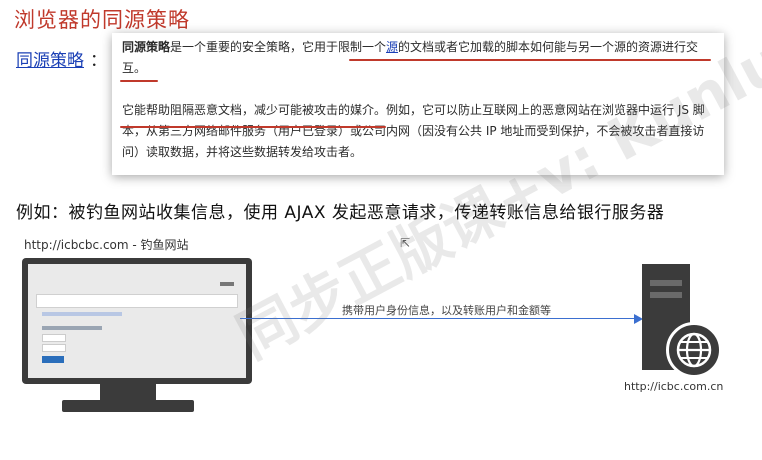 This screenshot has height=460, width=762. Describe the element at coordinates (405, 243) in the screenshot. I see `cursor-icon: ⇱` at that location.